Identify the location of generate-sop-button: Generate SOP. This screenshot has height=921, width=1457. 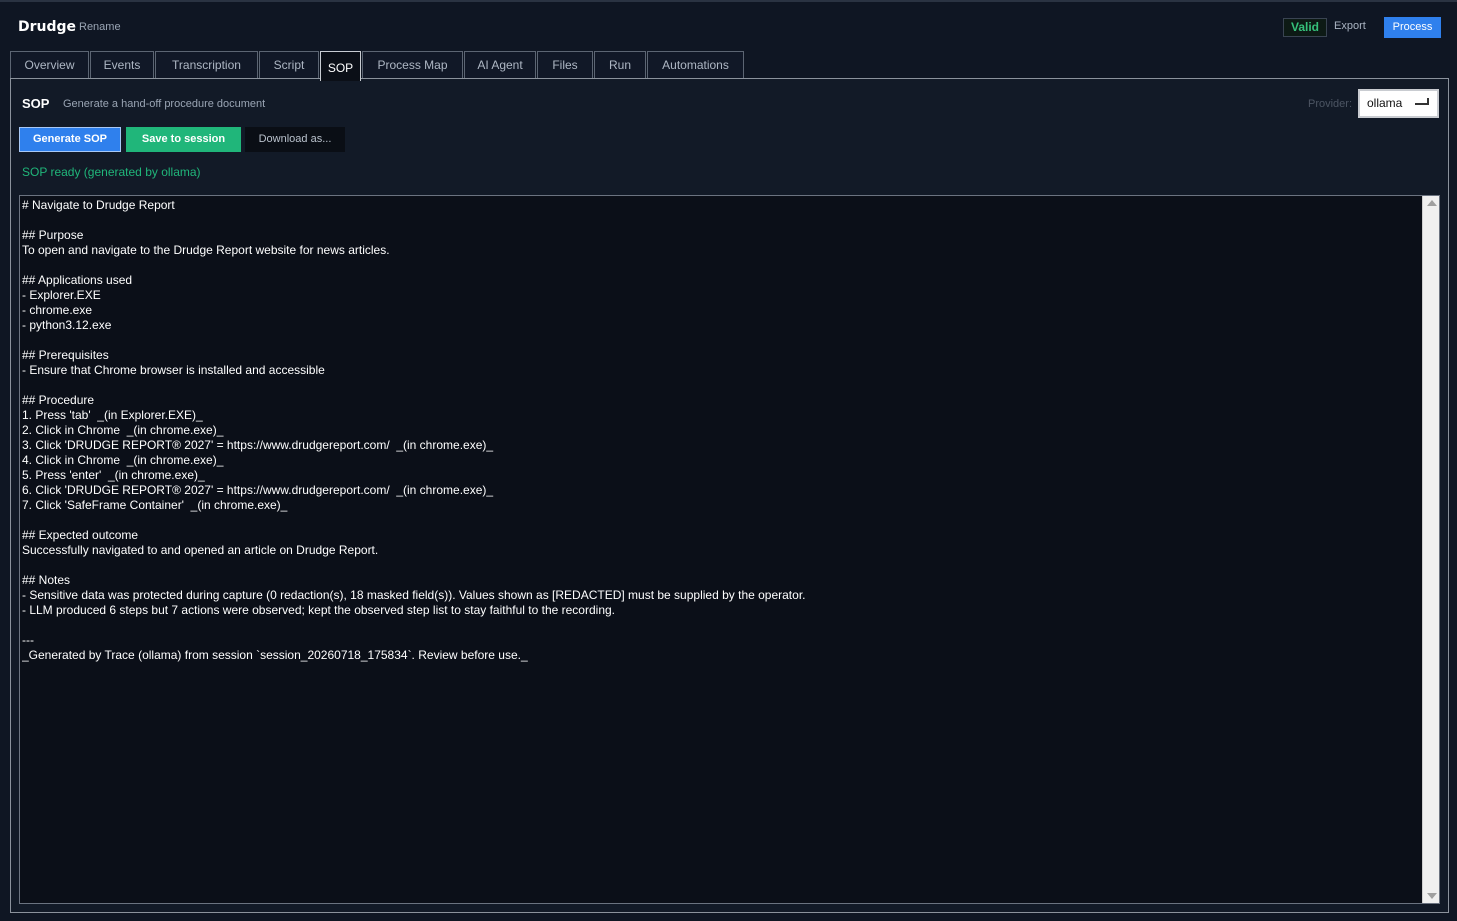
(70, 139).